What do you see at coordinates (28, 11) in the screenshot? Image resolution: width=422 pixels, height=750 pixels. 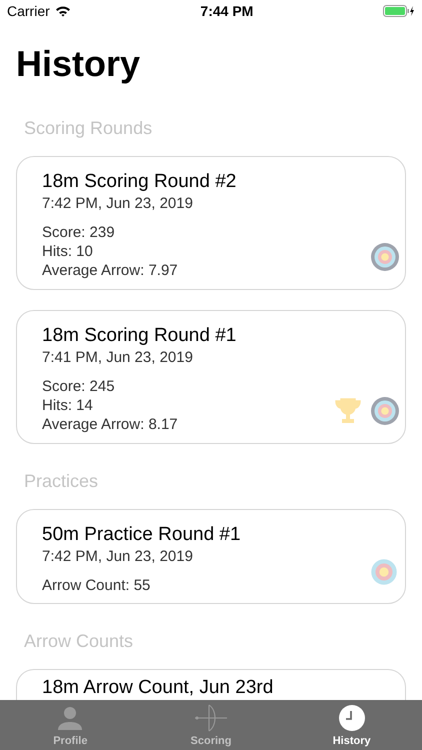 I see `carrier-label: Carrier` at bounding box center [28, 11].